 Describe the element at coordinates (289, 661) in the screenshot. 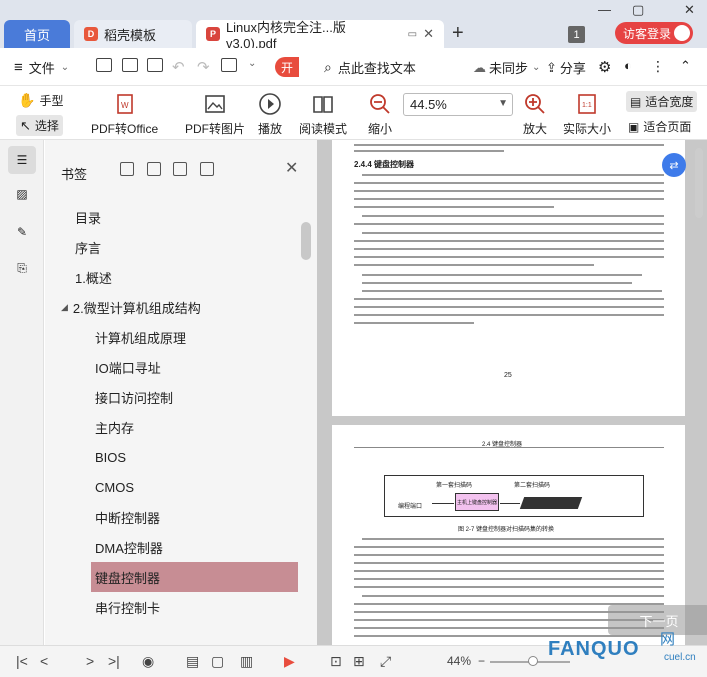

I see `play-status-icon: ▶` at that location.